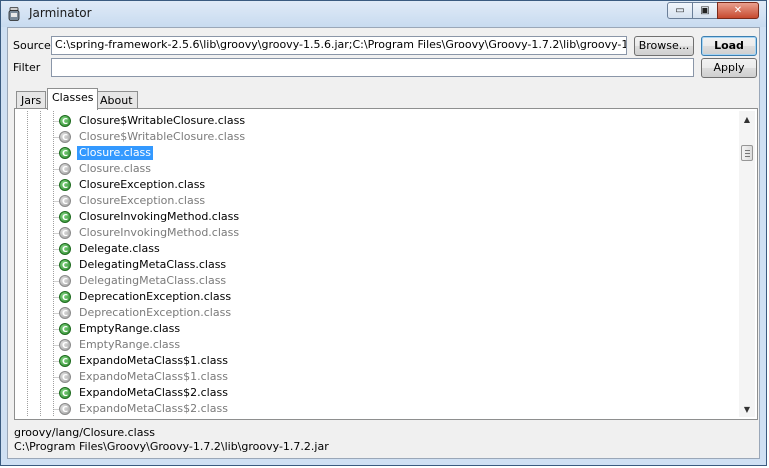  I want to click on window-title: Jarminator, so click(60, 13).